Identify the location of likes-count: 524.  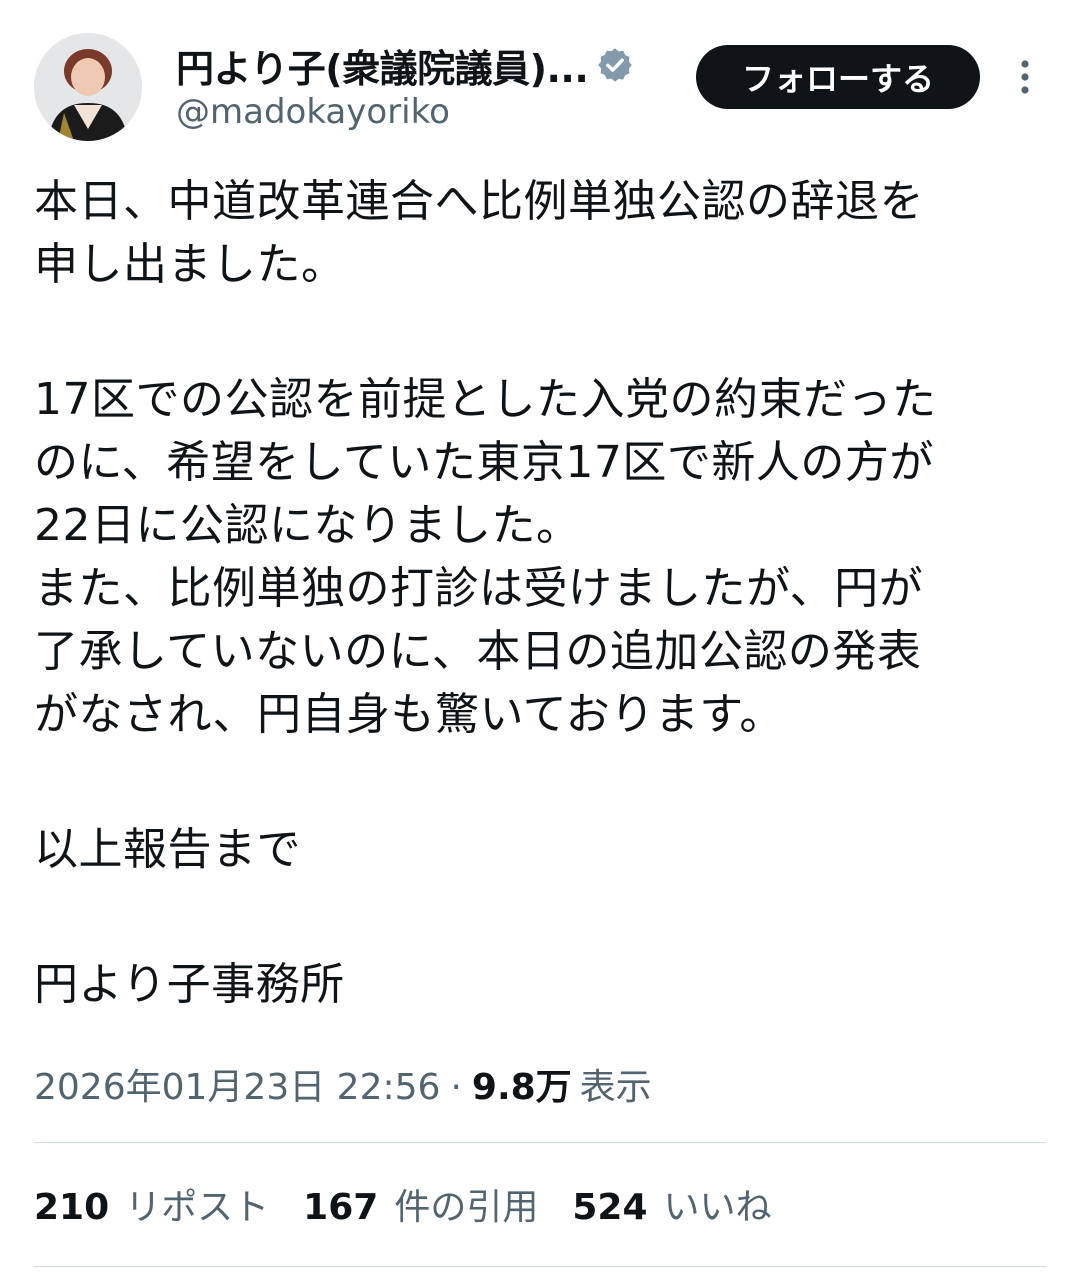
(610, 1207).